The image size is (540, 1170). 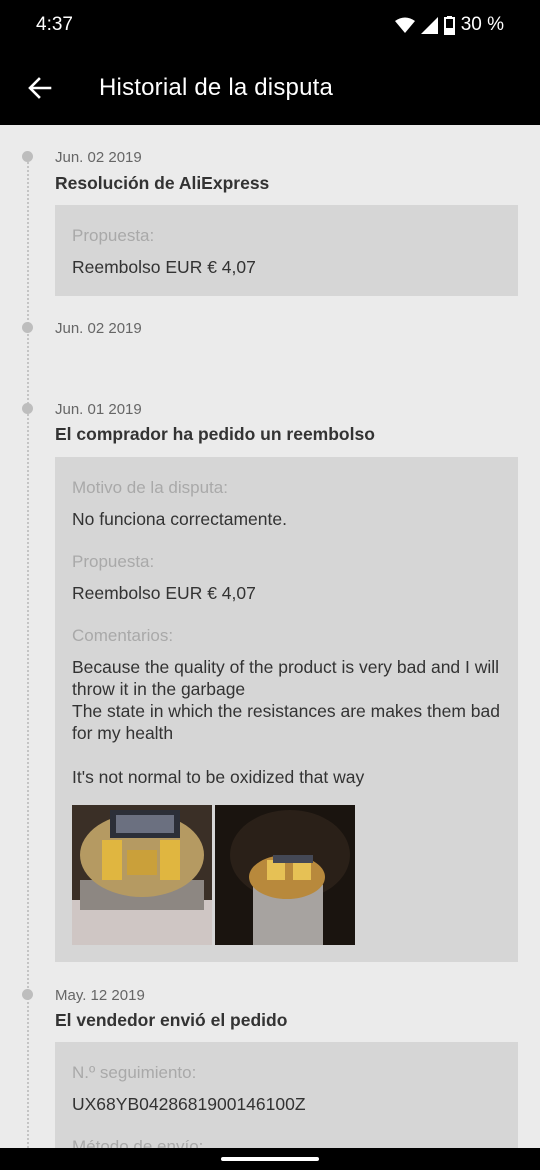 What do you see at coordinates (404, 25) in the screenshot?
I see `wifi-icon` at bounding box center [404, 25].